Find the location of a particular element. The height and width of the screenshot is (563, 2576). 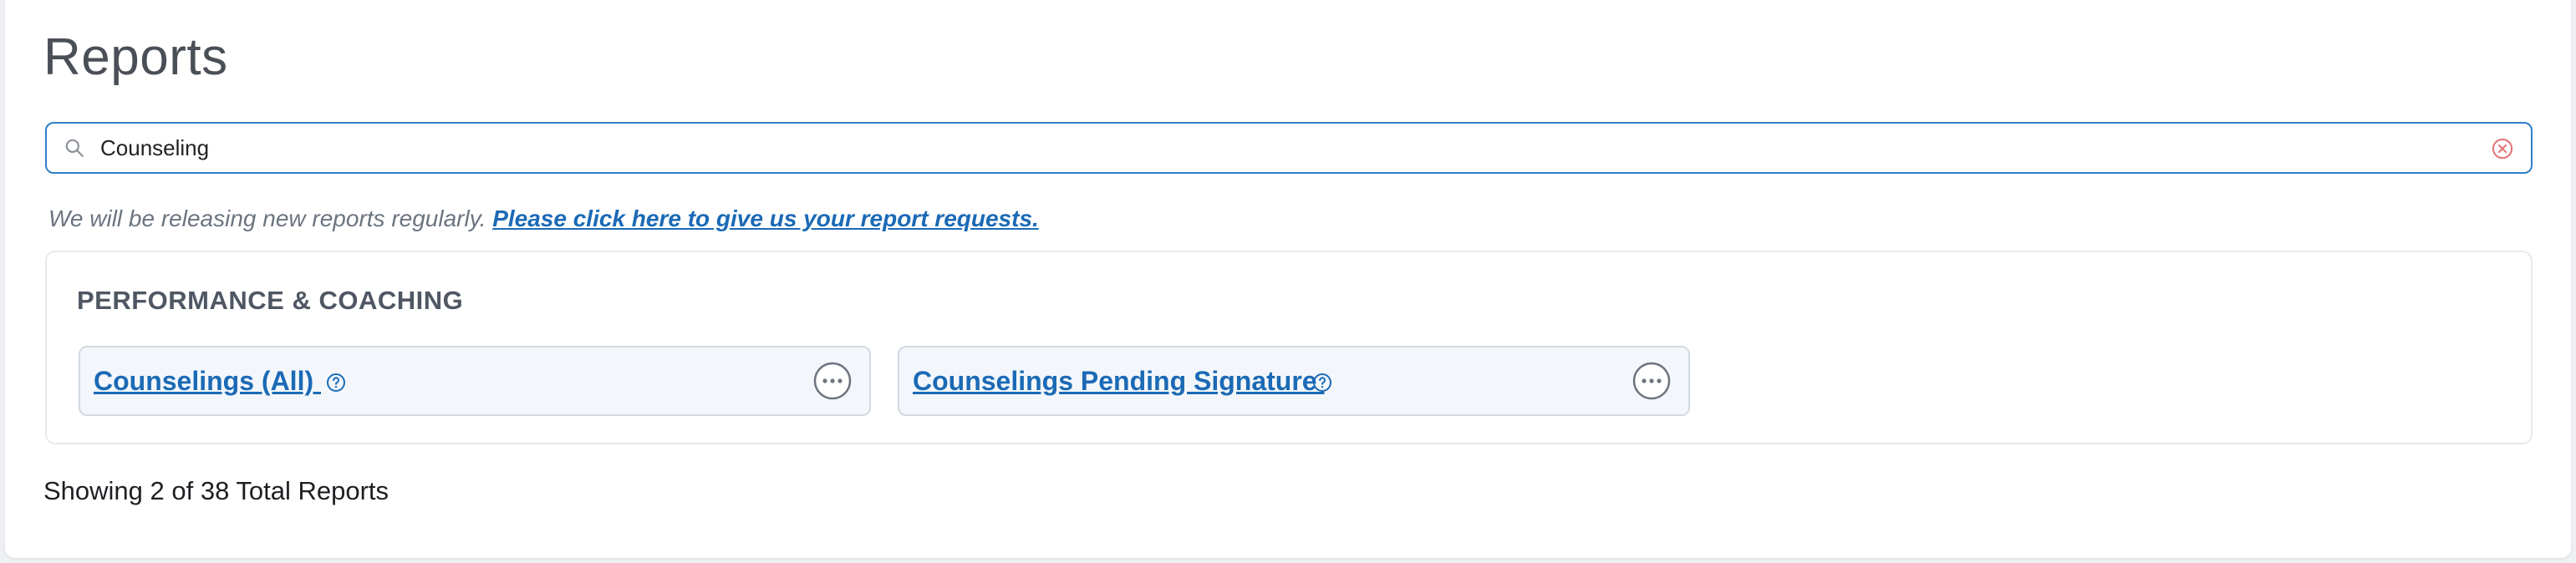

search-box is located at coordinates (1289, 148).